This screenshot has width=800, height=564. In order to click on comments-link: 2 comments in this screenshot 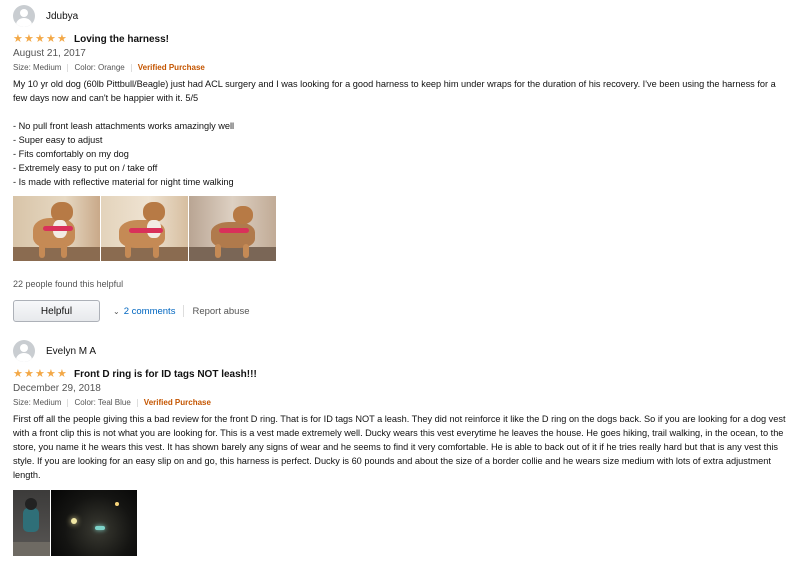, I will do `click(150, 311)`.